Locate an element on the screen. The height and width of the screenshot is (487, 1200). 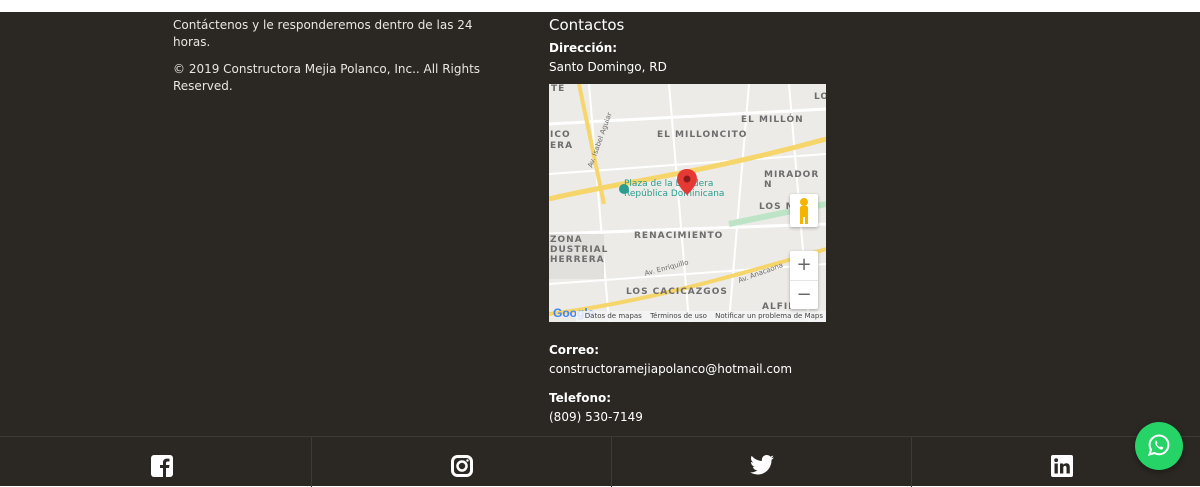
map-label: LOS CACICAZGOS is located at coordinates (677, 292).